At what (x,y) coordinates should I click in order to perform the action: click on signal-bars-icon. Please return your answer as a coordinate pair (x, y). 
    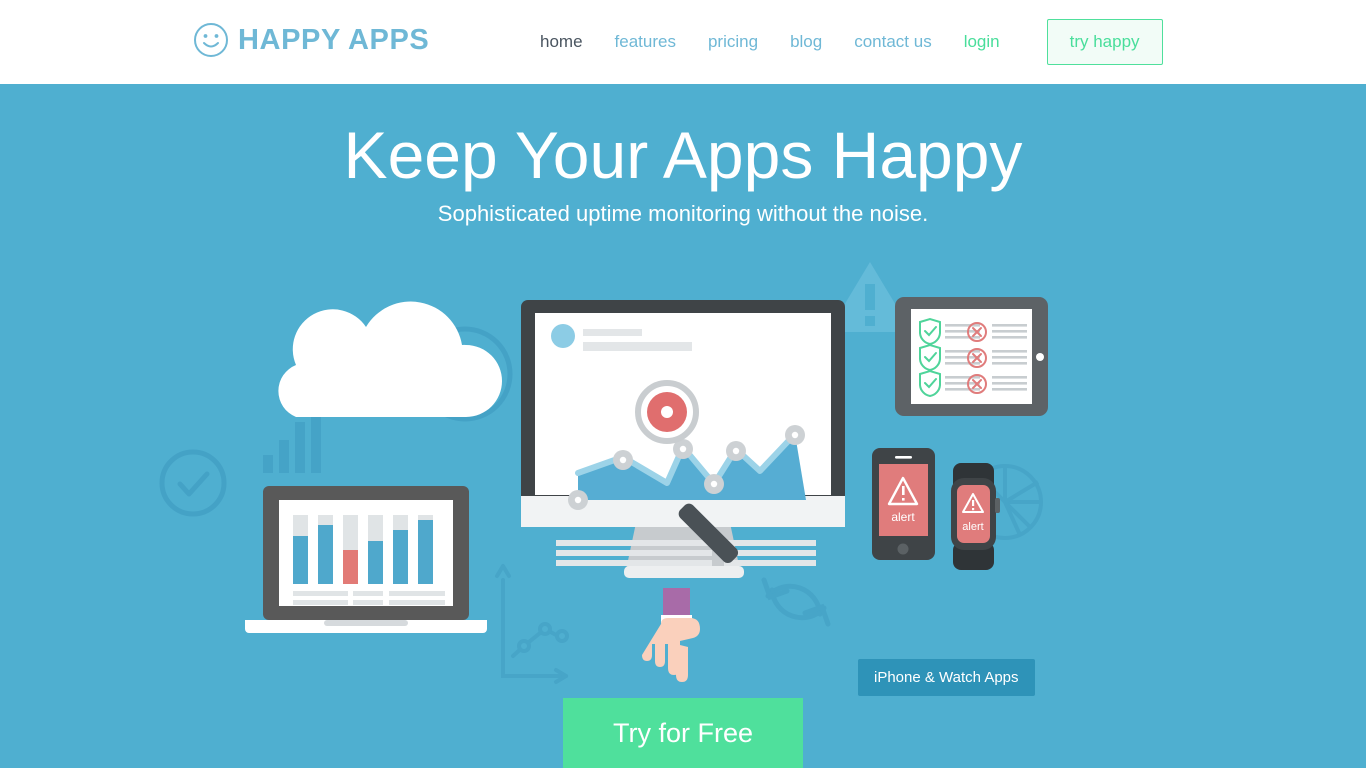
    Looking at the image, I should click on (292, 442).